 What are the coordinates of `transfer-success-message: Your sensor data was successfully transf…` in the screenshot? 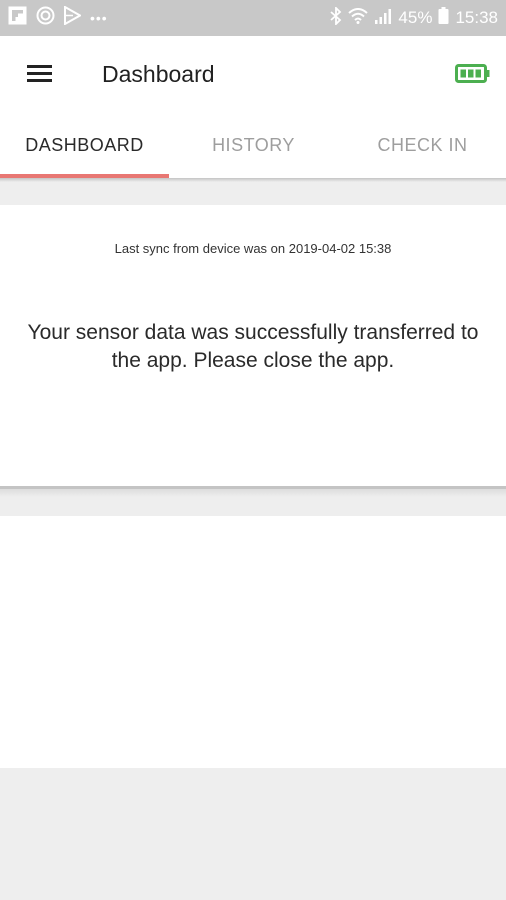 It's located at (253, 346).